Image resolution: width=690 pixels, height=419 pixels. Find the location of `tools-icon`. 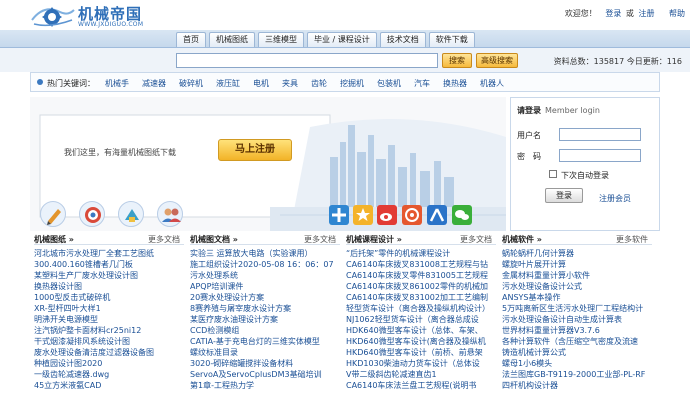

tools-icon is located at coordinates (131, 214).